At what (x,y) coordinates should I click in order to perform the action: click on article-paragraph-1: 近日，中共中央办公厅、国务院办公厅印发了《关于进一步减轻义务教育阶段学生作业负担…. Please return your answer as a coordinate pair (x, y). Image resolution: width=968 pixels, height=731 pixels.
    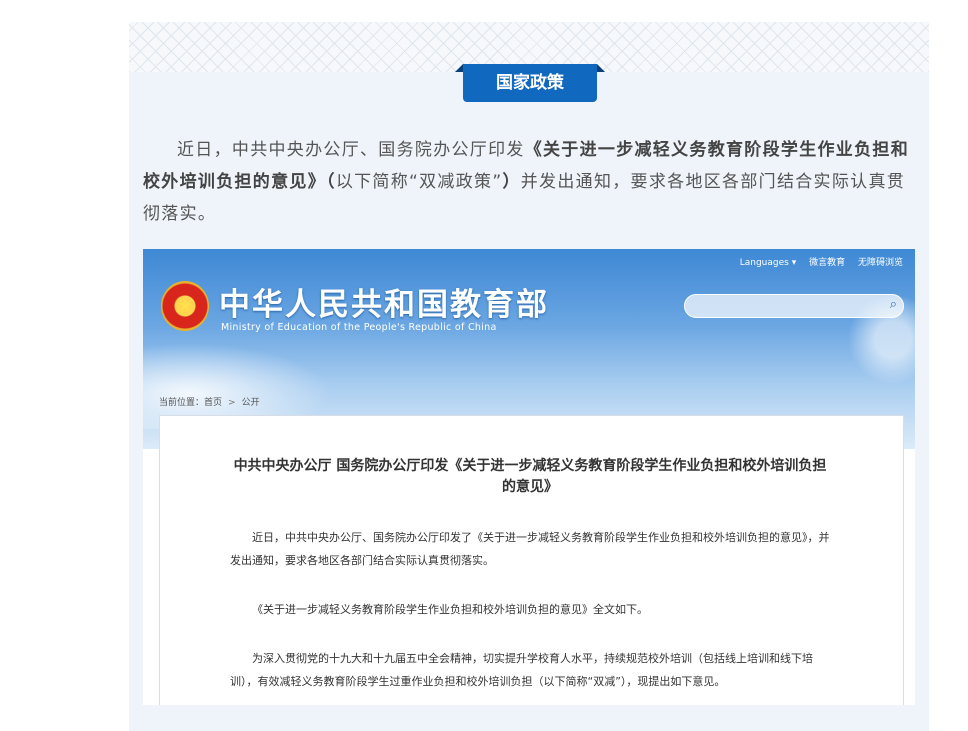
    Looking at the image, I should click on (530, 549).